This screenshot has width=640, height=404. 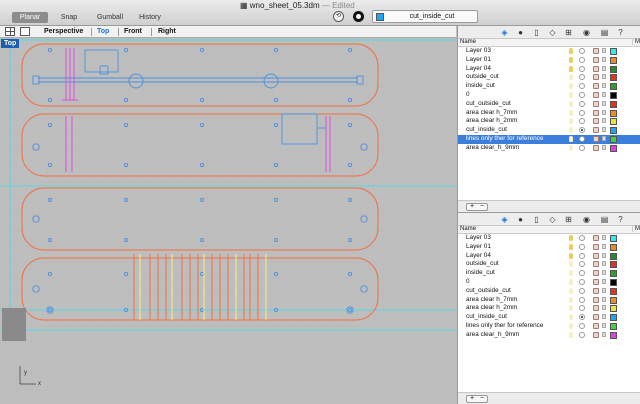 I want to click on planar-toggle: Planar, so click(x=30, y=17).